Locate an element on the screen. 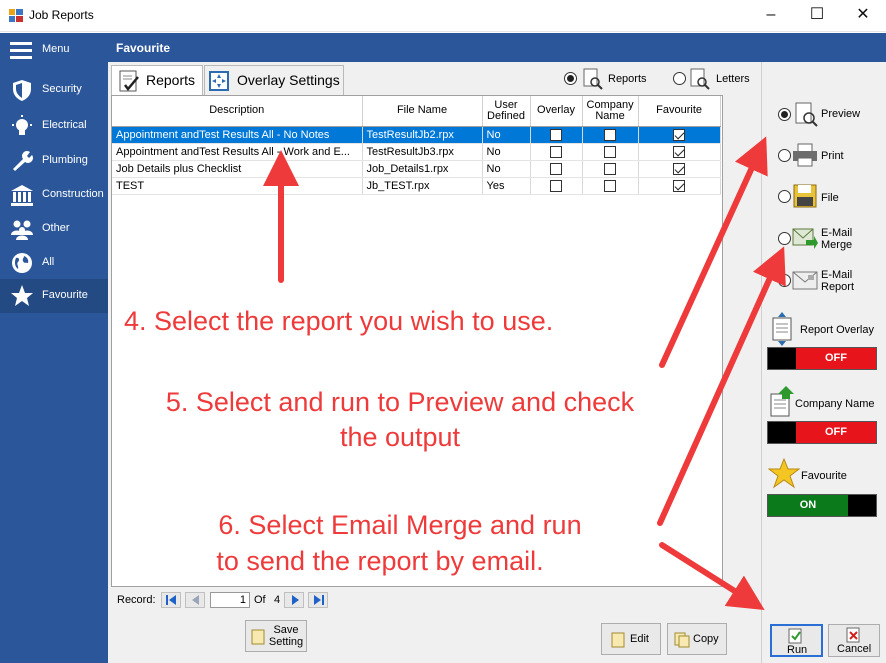 Image resolution: width=886 pixels, height=663 pixels. copy-button: Copy is located at coordinates (697, 639).